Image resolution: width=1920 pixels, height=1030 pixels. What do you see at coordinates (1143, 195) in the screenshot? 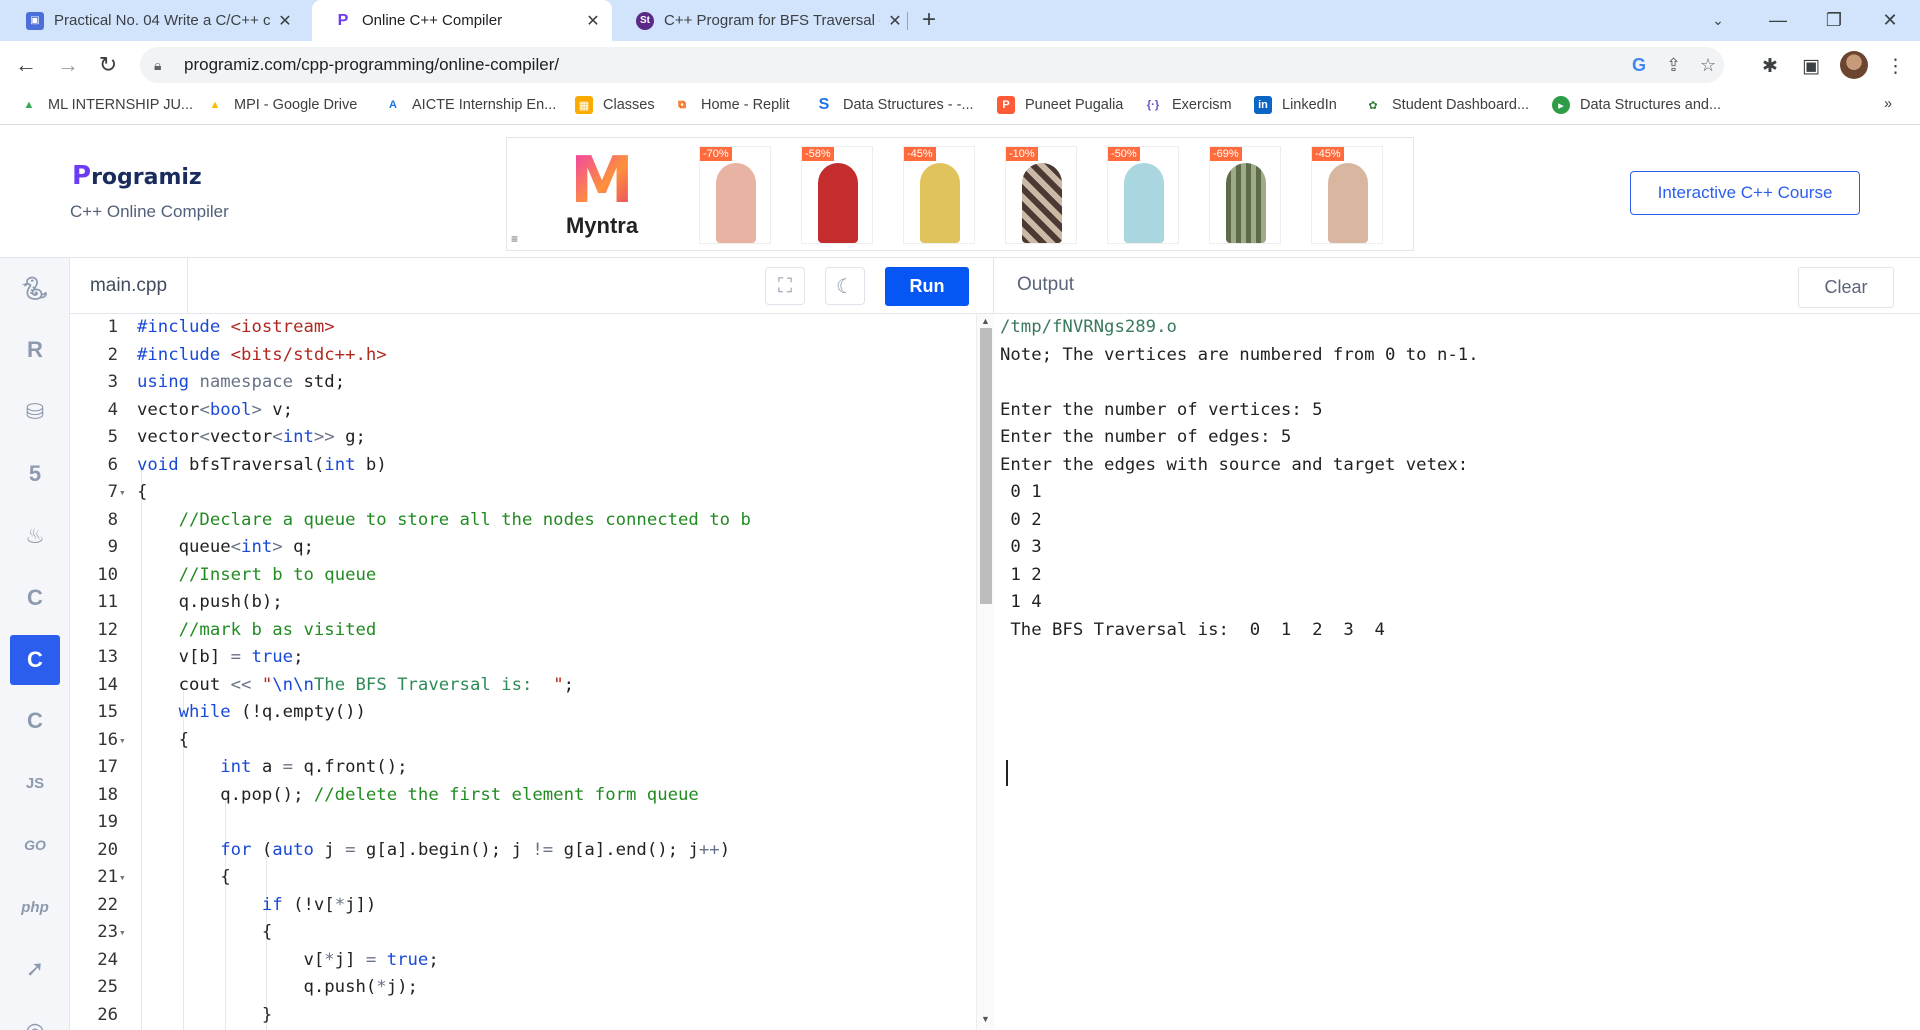
I see `ad-product: -50%` at bounding box center [1143, 195].